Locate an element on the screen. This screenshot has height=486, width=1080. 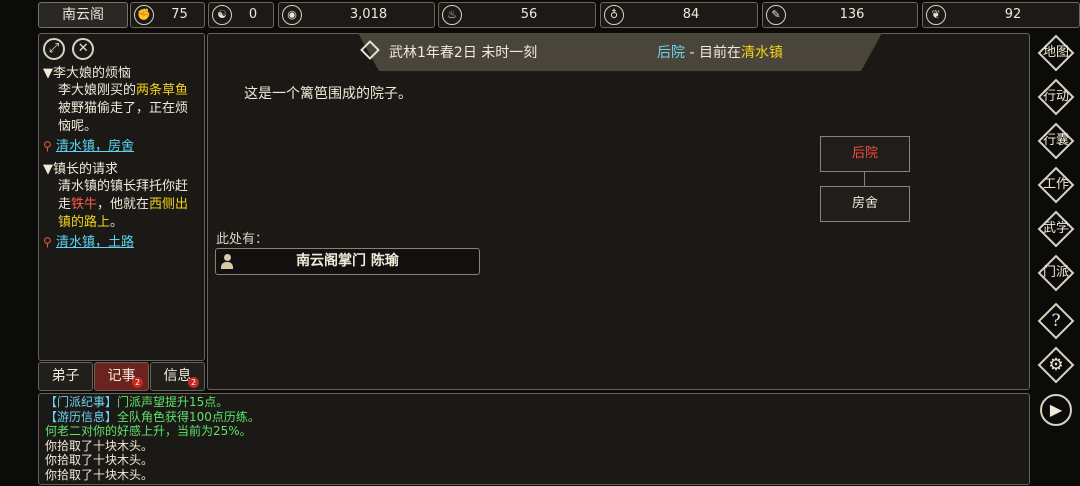
quest-location-link: 清水镇，房舍 is located at coordinates (95, 146).